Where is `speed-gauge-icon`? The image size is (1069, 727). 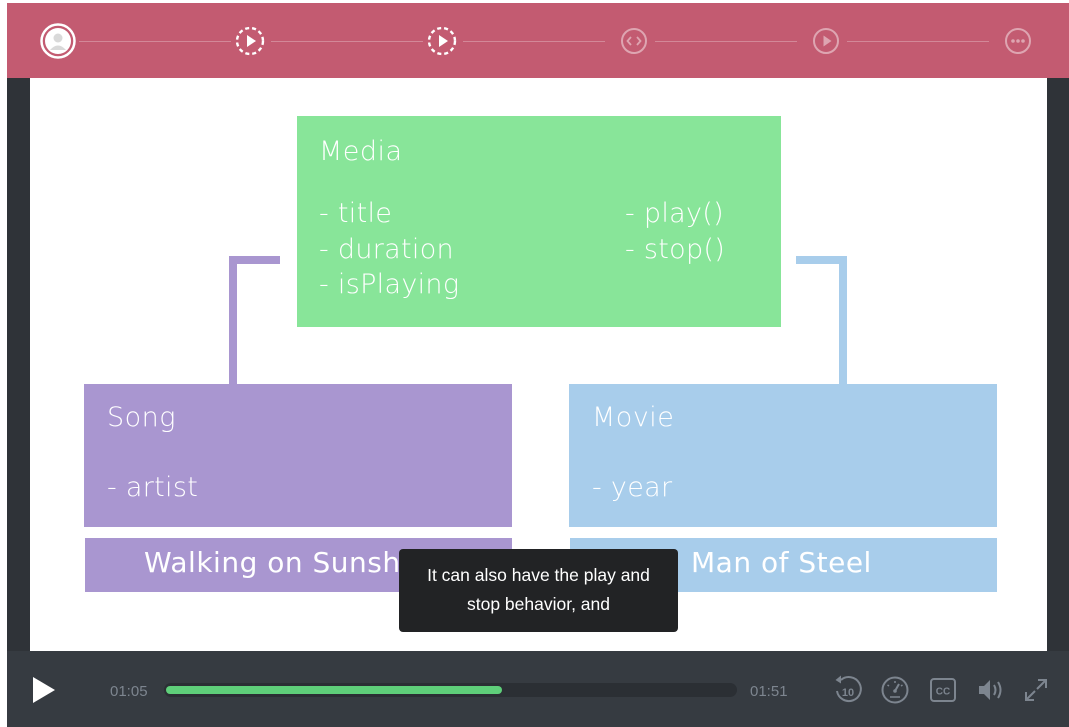 speed-gauge-icon is located at coordinates (895, 690).